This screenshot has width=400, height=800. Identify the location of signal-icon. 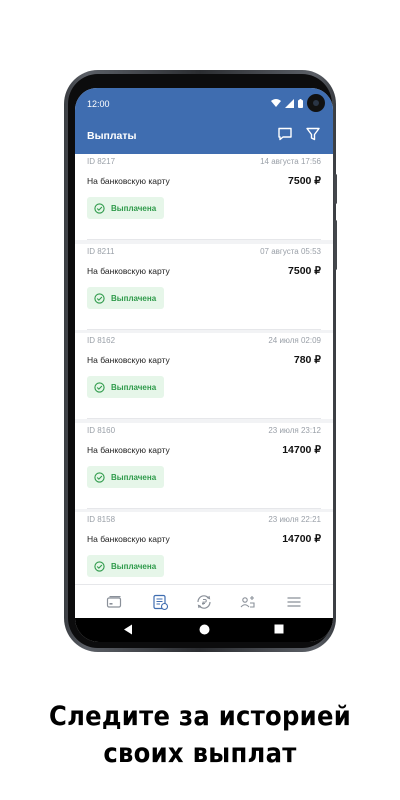
(289, 103).